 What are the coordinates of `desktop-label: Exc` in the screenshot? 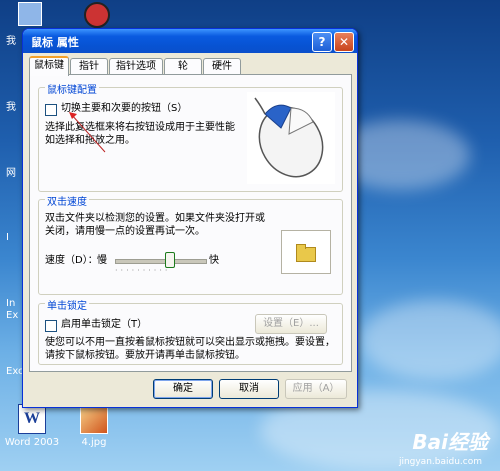 It's located at (15, 371).